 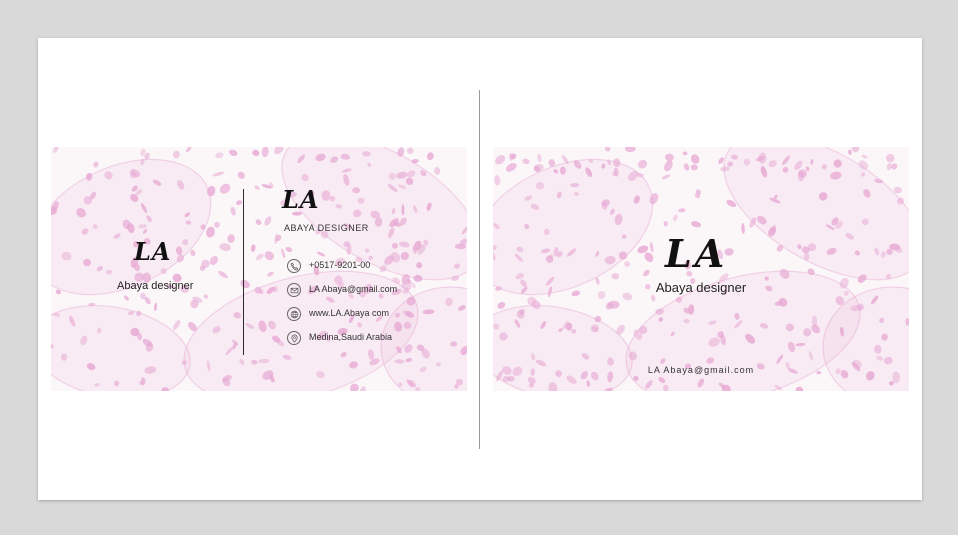 What do you see at coordinates (326, 228) in the screenshot?
I see `role-title: ABAYA DESIGNER` at bounding box center [326, 228].